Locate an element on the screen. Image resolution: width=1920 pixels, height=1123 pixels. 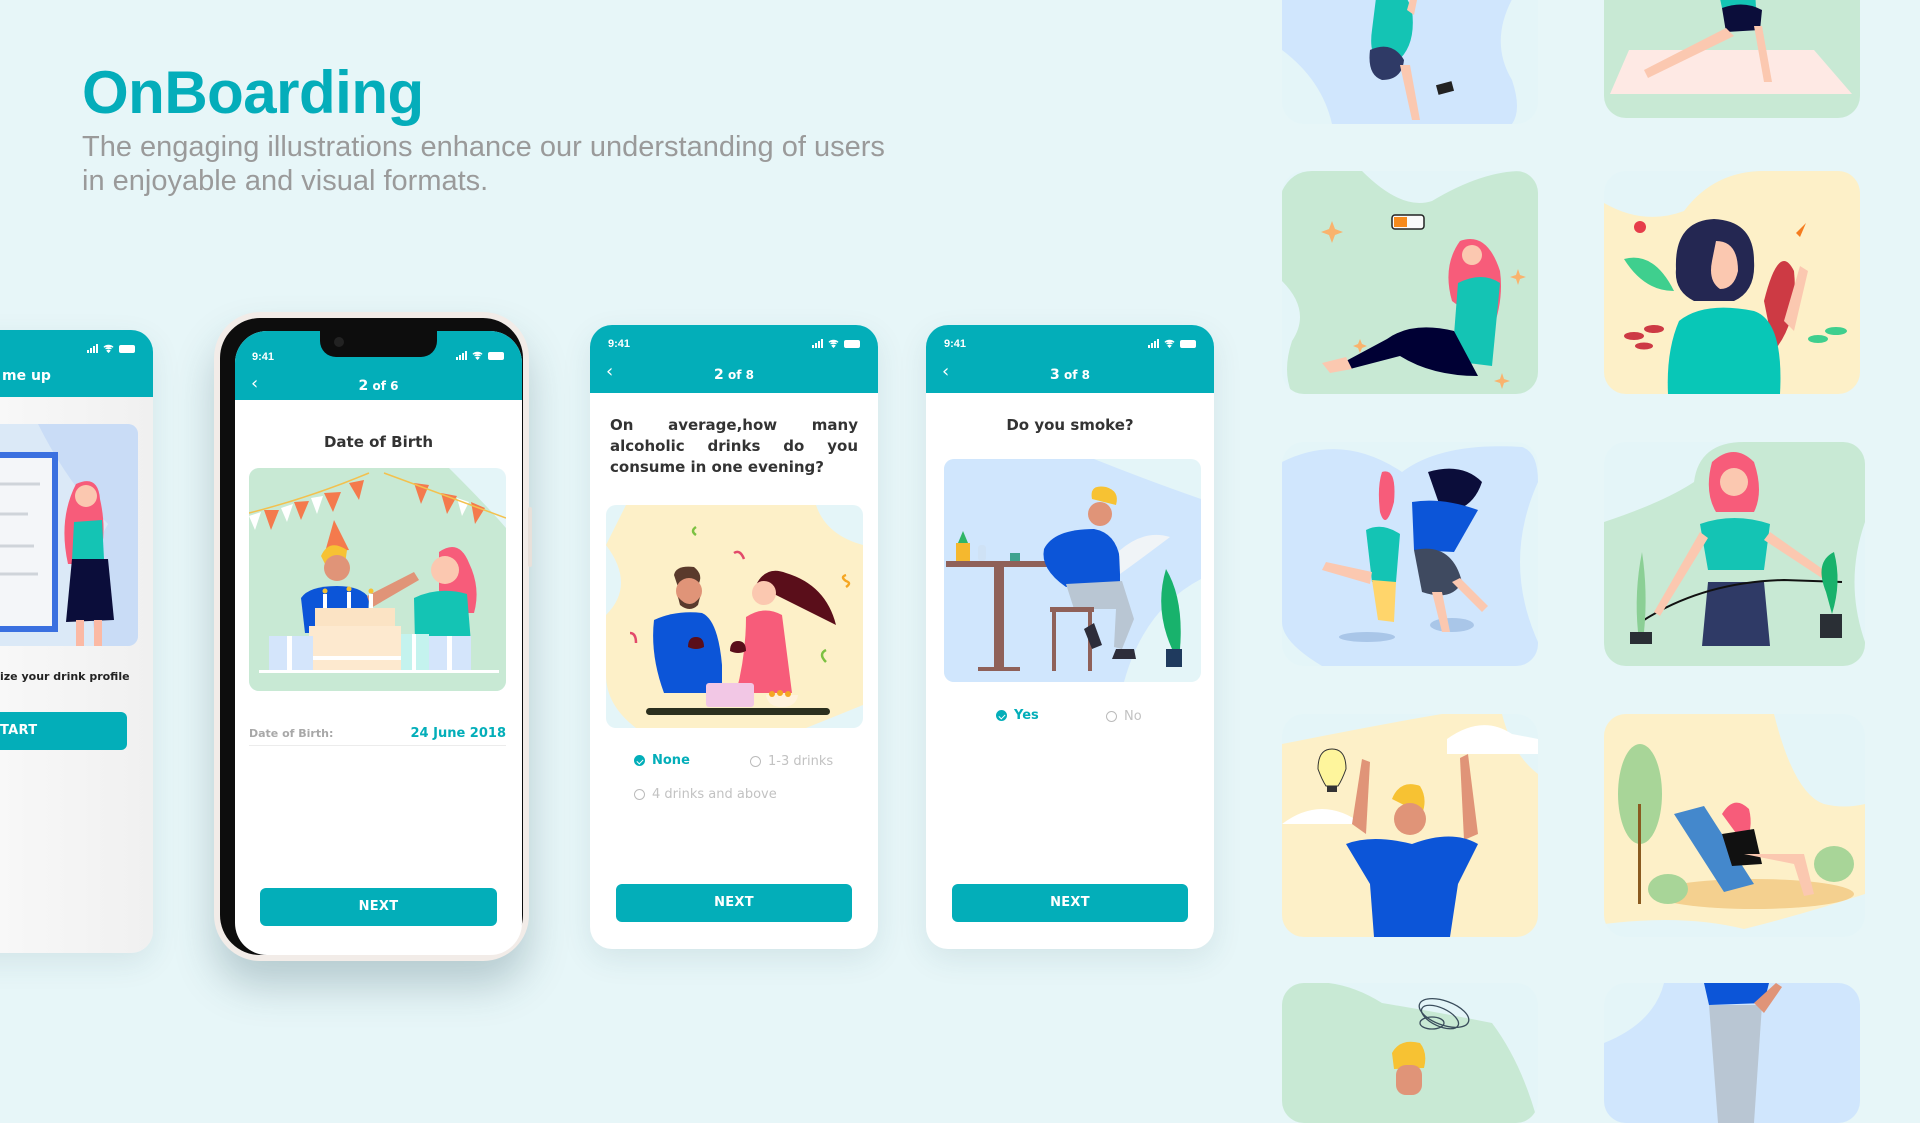
smoke-screen: 9:41 ‹ 3 of 8 Do you smoke? Yes No NEXT is located at coordinates (1070, 637).